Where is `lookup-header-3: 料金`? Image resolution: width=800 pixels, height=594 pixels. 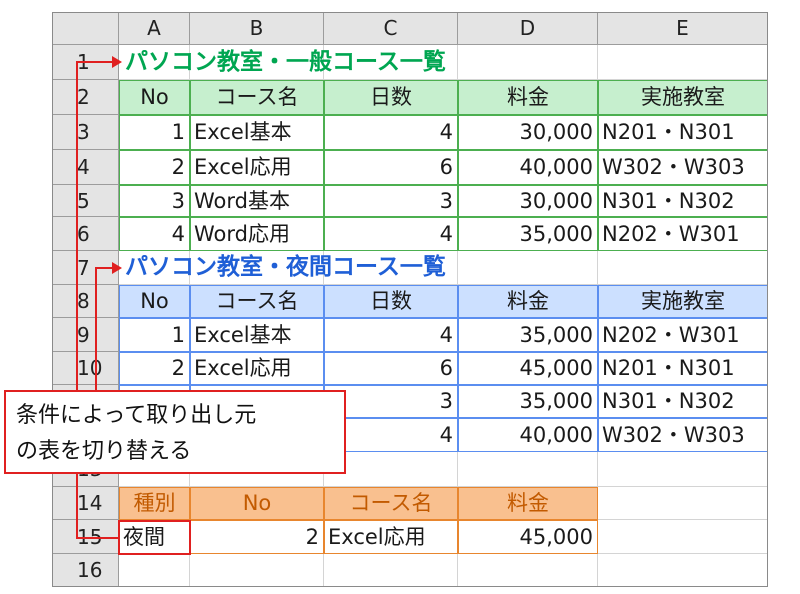
lookup-header-3: 料金 is located at coordinates (528, 503).